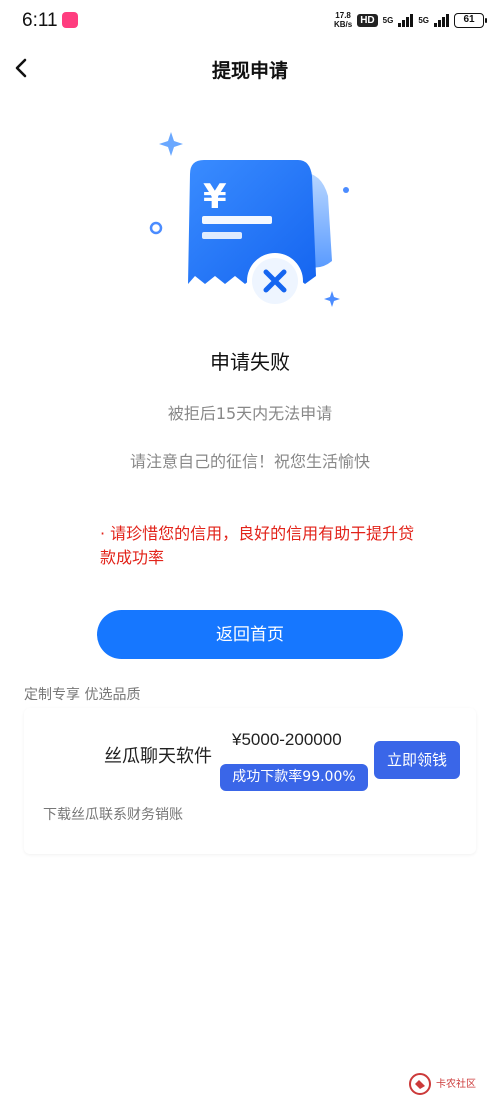 The image size is (500, 1111). What do you see at coordinates (388, 20) in the screenshot?
I see `network-type-1: 5G` at bounding box center [388, 20].